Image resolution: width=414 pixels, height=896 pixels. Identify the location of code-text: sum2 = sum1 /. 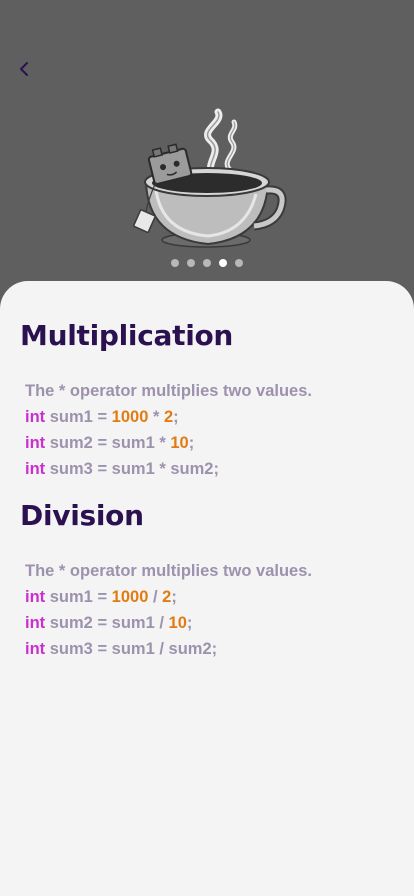
(107, 623).